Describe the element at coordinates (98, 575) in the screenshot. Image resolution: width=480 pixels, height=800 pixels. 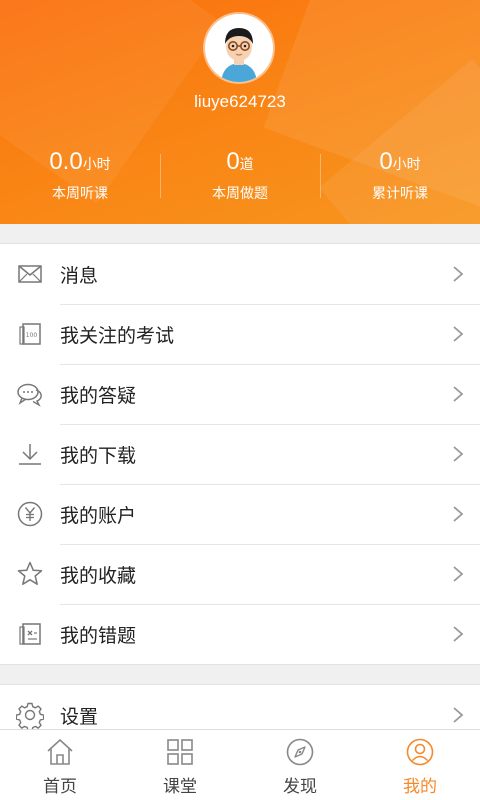
I see `menu-item-label: 我的收藏` at that location.